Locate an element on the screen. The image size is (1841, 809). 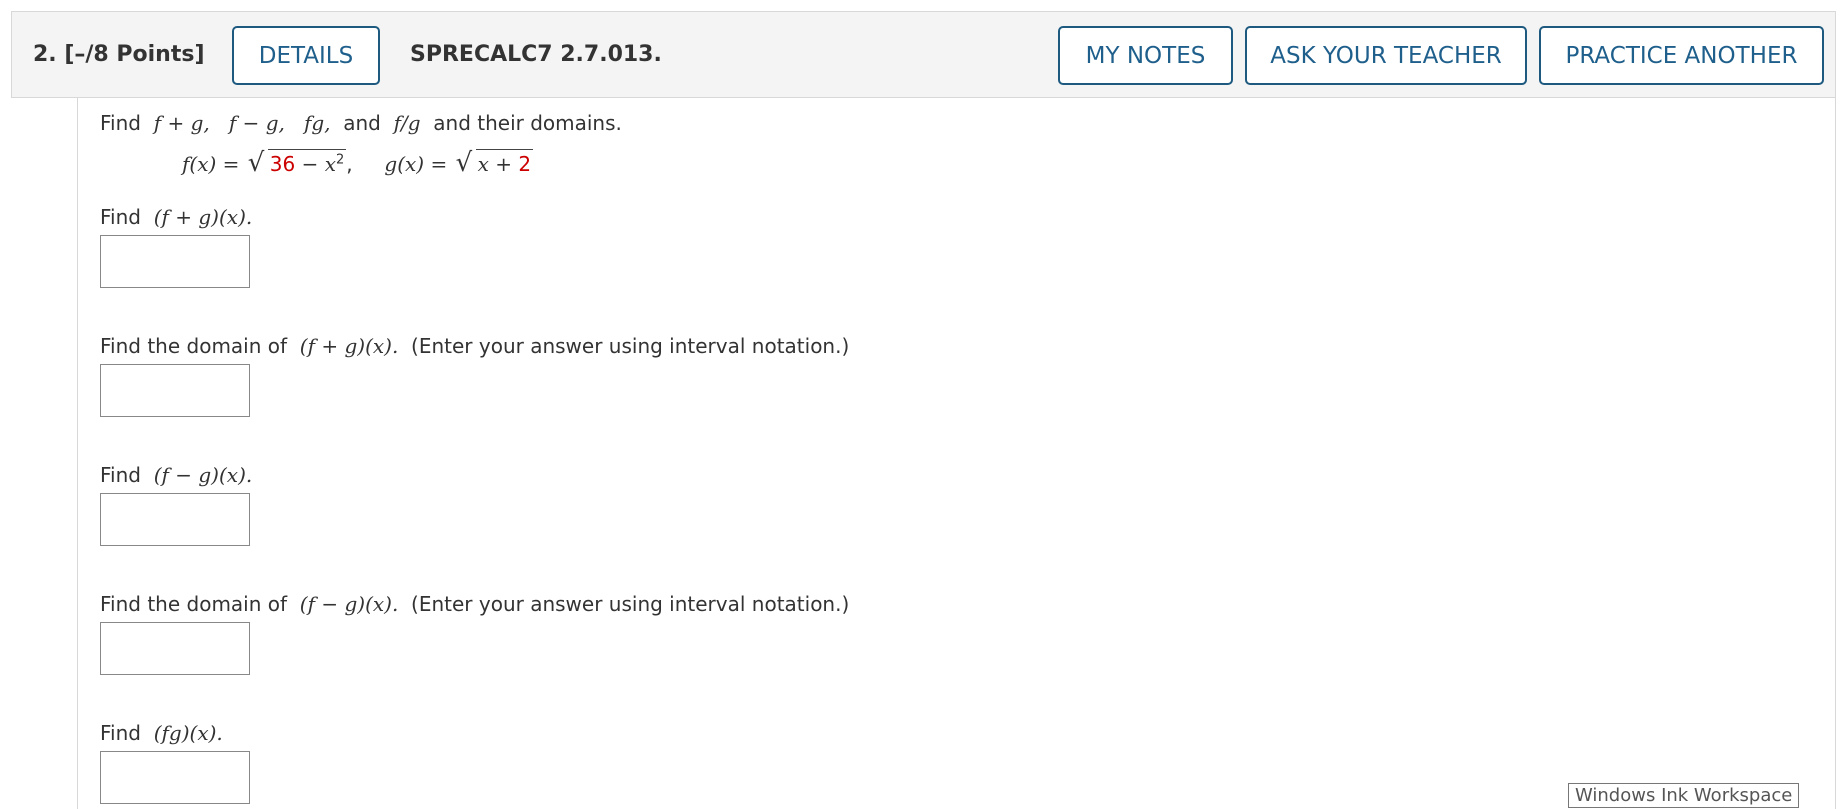
ask-your-teacher-button: ASK YOUR TEACHER is located at coordinates (1386, 55).